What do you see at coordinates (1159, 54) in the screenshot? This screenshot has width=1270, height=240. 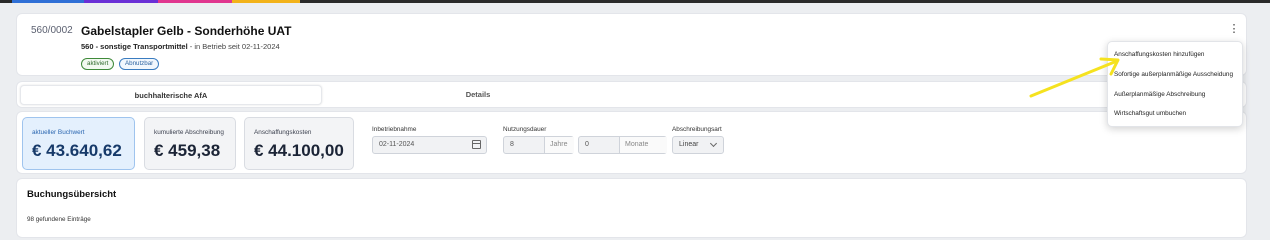 I see `menu-item-anschaffungskosten-hinzufuegen: Anschaffungskosten hinzufügen` at bounding box center [1159, 54].